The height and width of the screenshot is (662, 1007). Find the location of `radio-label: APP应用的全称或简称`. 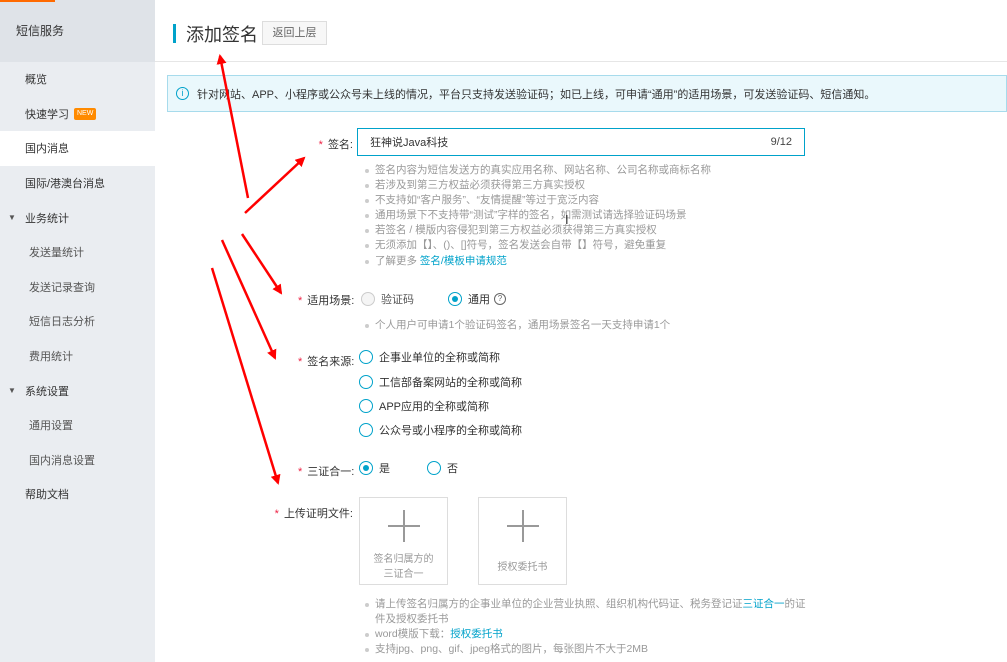

radio-label: APP应用的全称或简称 is located at coordinates (434, 407).